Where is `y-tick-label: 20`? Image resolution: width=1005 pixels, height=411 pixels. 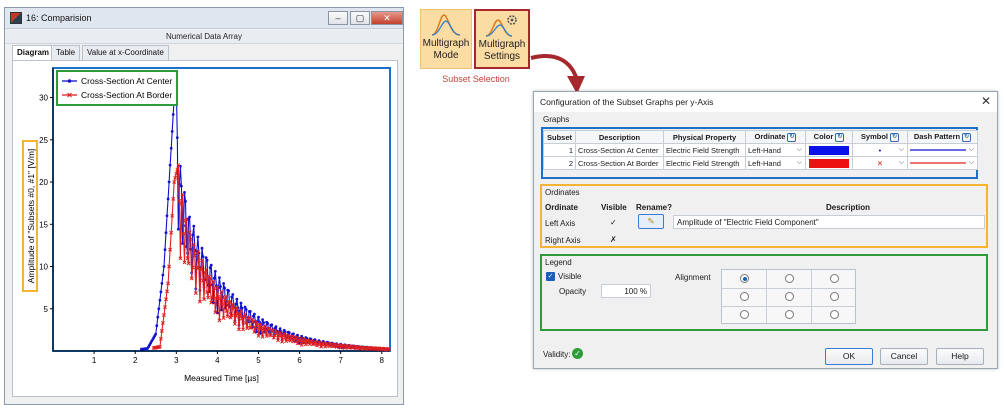 y-tick-label: 20 is located at coordinates (43, 182).